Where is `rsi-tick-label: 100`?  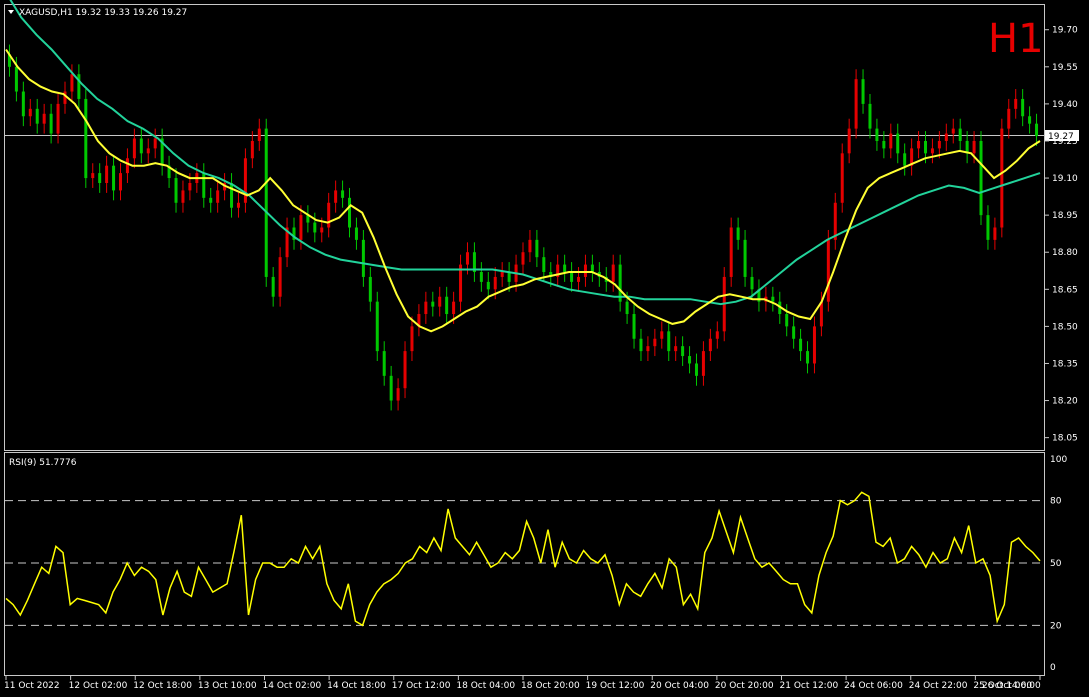 rsi-tick-label: 100 is located at coordinates (1058, 460).